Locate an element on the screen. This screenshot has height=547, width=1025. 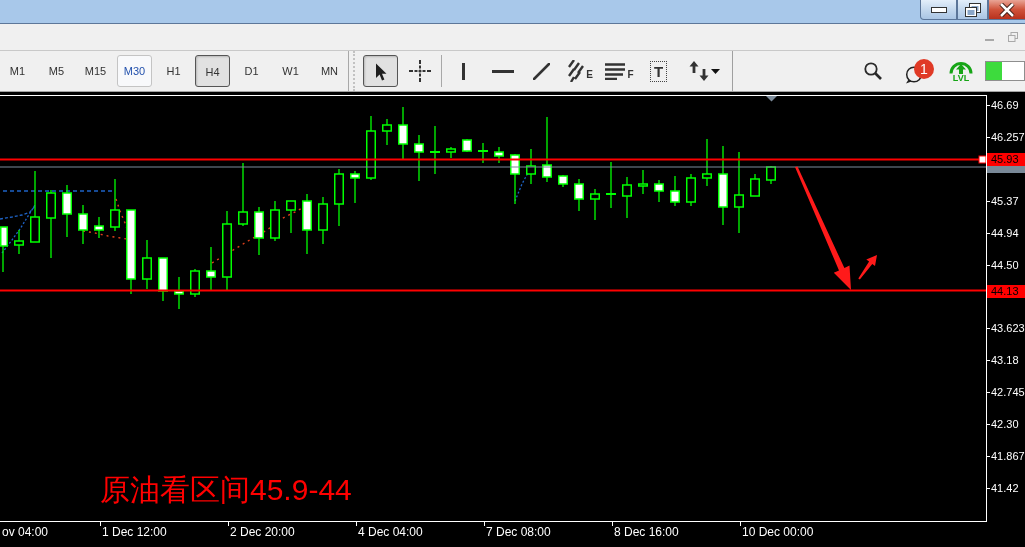
price-label: 42.30 is located at coordinates (1003, 424).